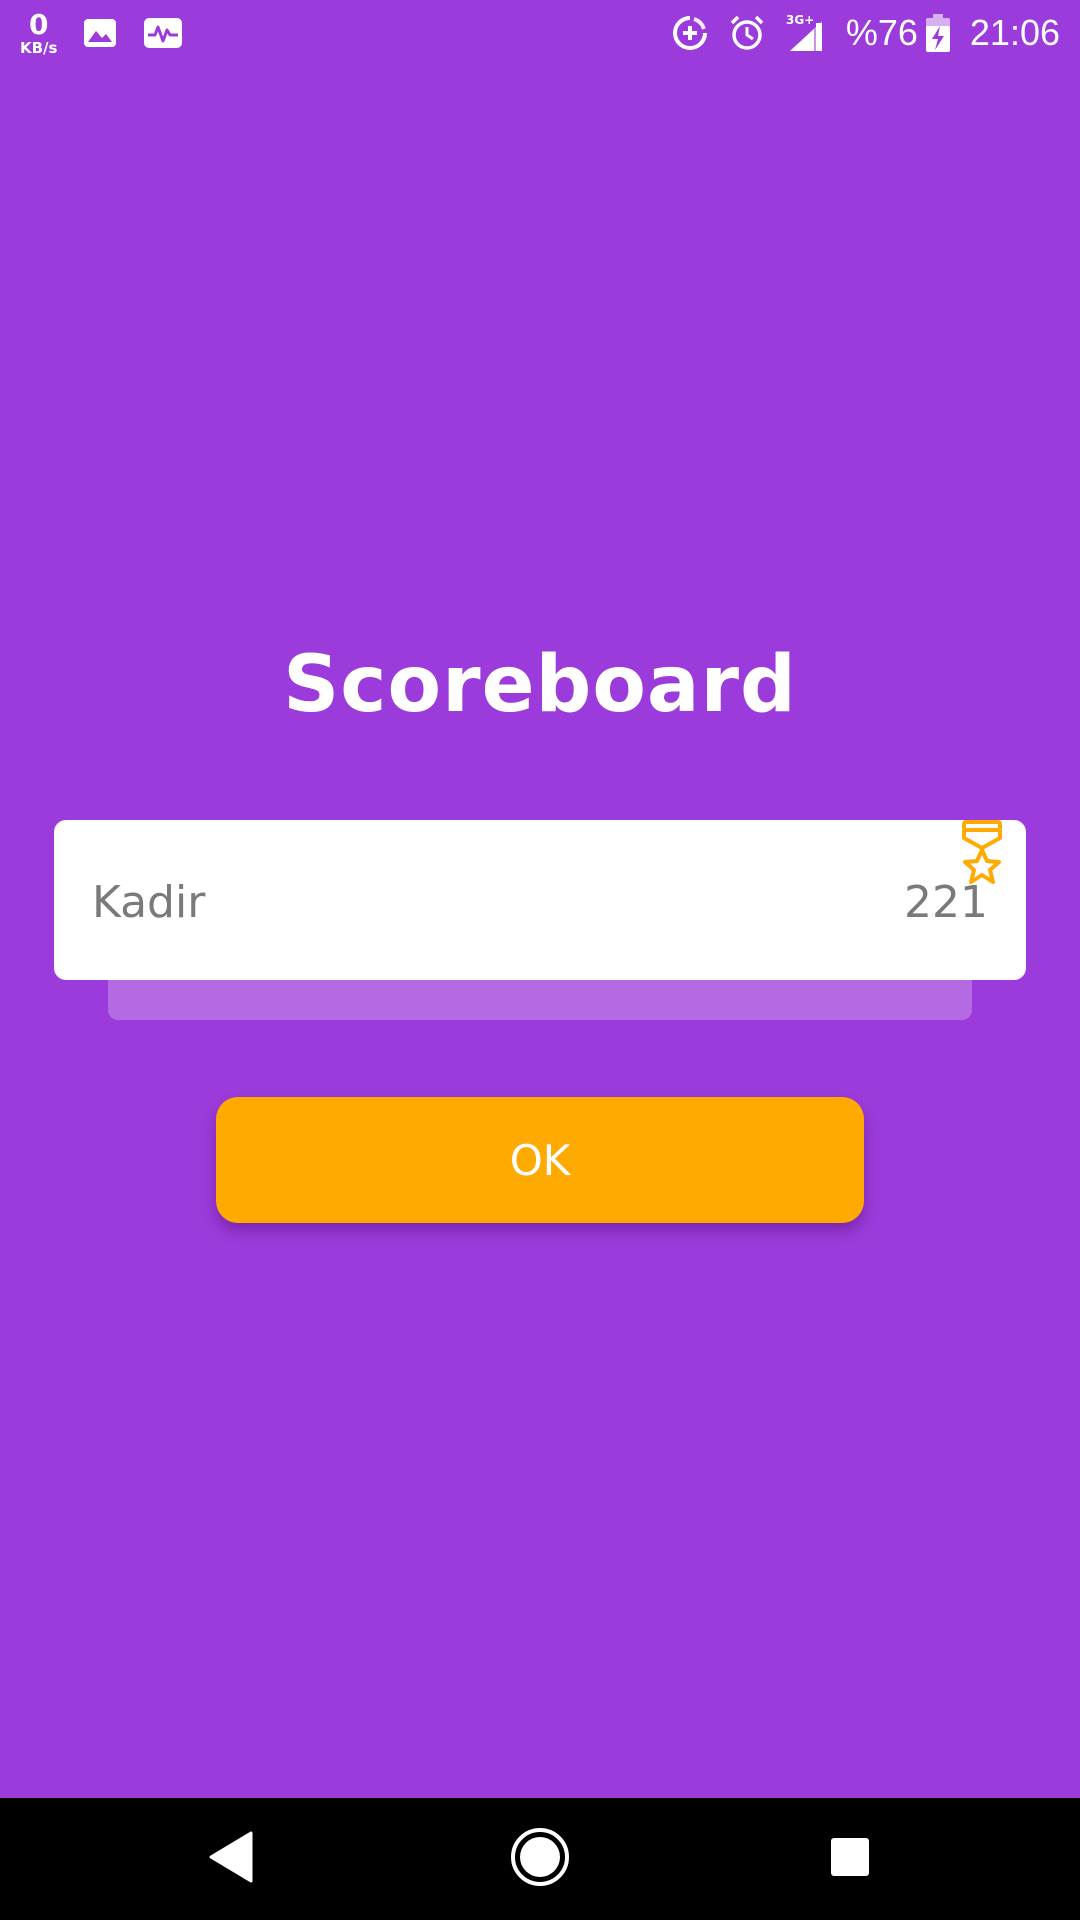  Describe the element at coordinates (100, 33) in the screenshot. I see `gallery-icon` at that location.